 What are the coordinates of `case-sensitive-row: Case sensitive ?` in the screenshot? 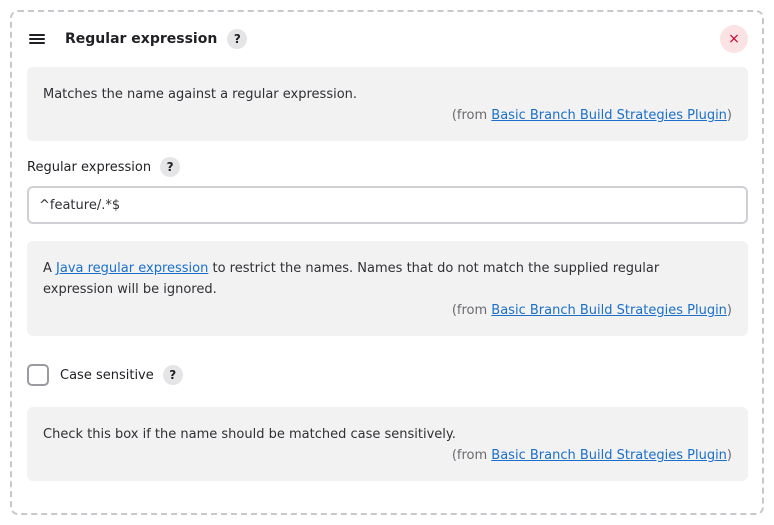 It's located at (105, 375).